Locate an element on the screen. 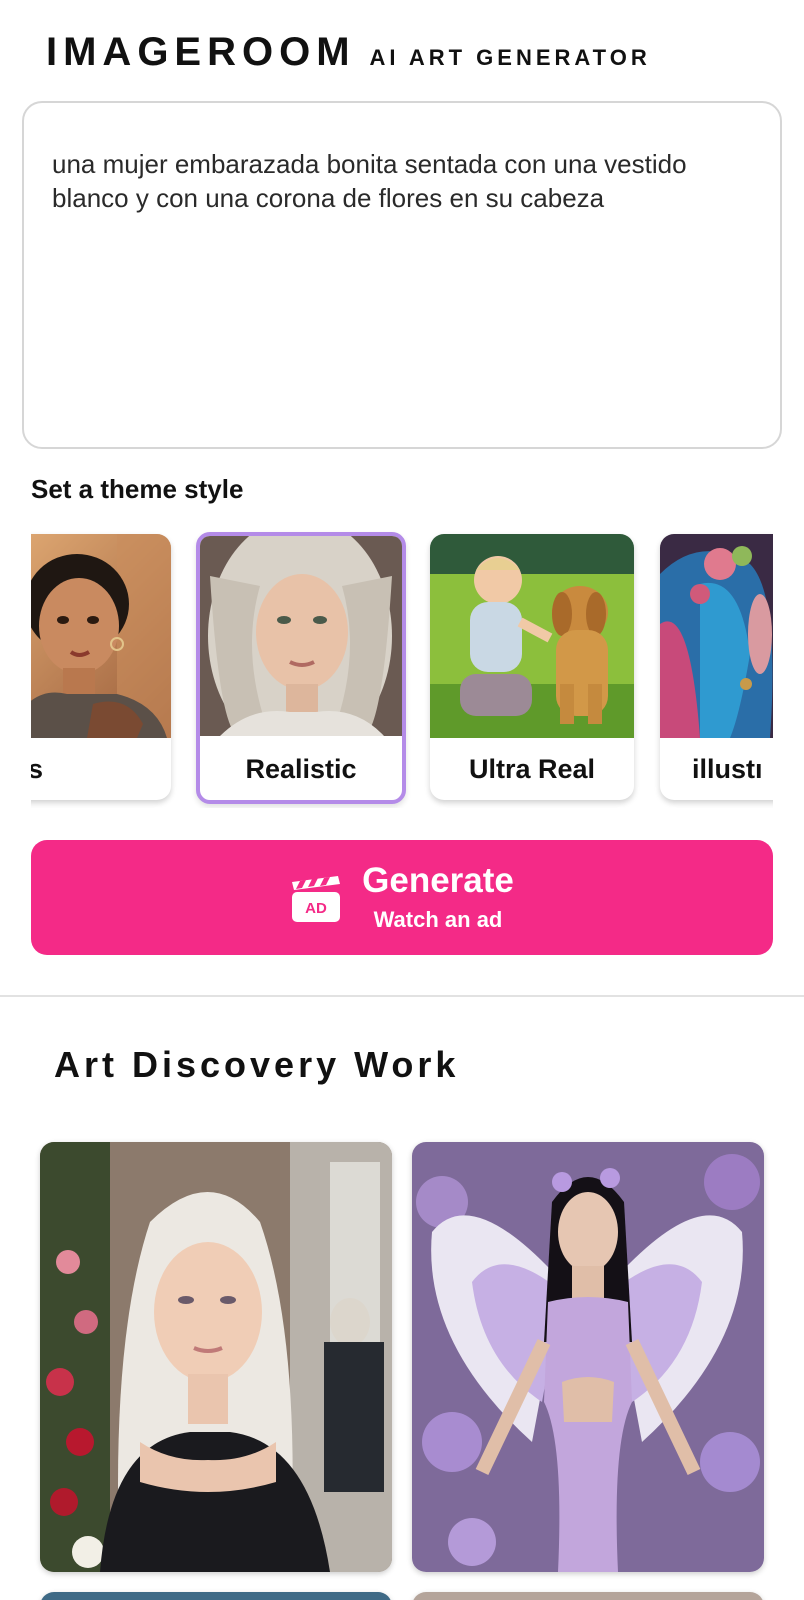  theme-style-label: Set a theme style is located at coordinates (137, 489).